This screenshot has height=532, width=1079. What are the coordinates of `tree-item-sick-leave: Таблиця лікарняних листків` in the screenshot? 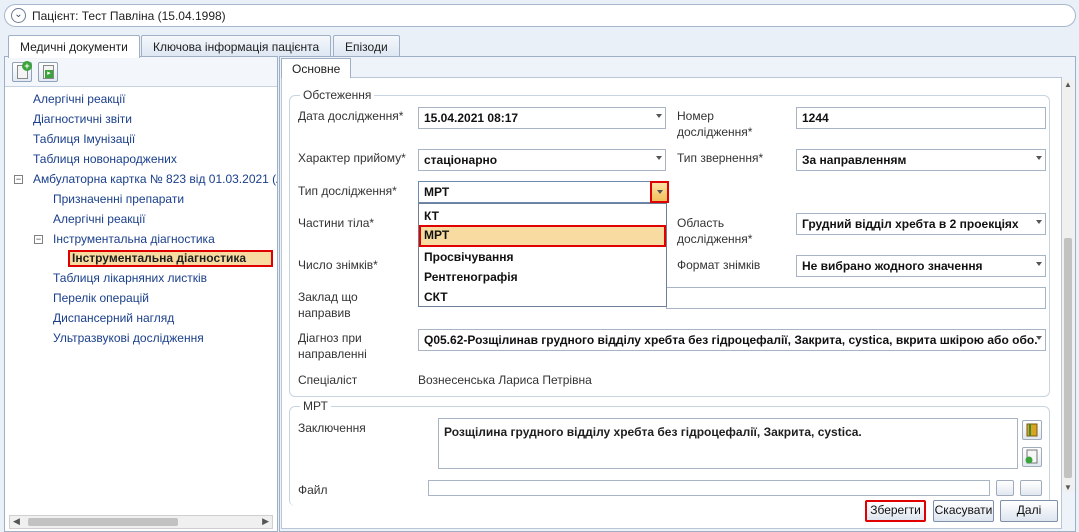 It's located at (130, 278).